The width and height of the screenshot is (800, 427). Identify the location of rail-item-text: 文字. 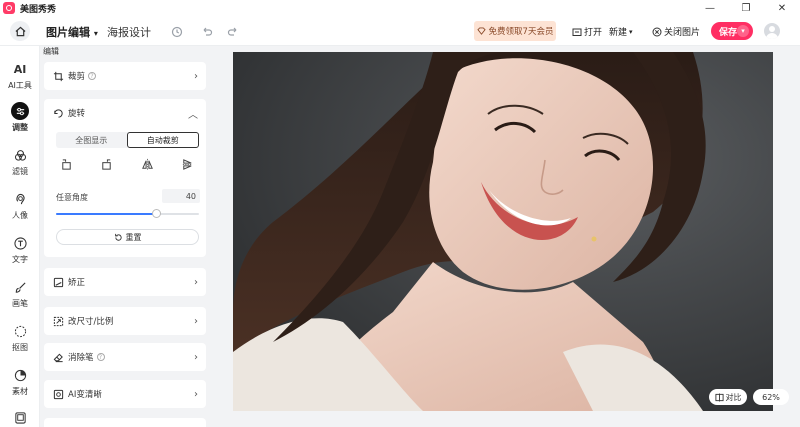
(20, 249).